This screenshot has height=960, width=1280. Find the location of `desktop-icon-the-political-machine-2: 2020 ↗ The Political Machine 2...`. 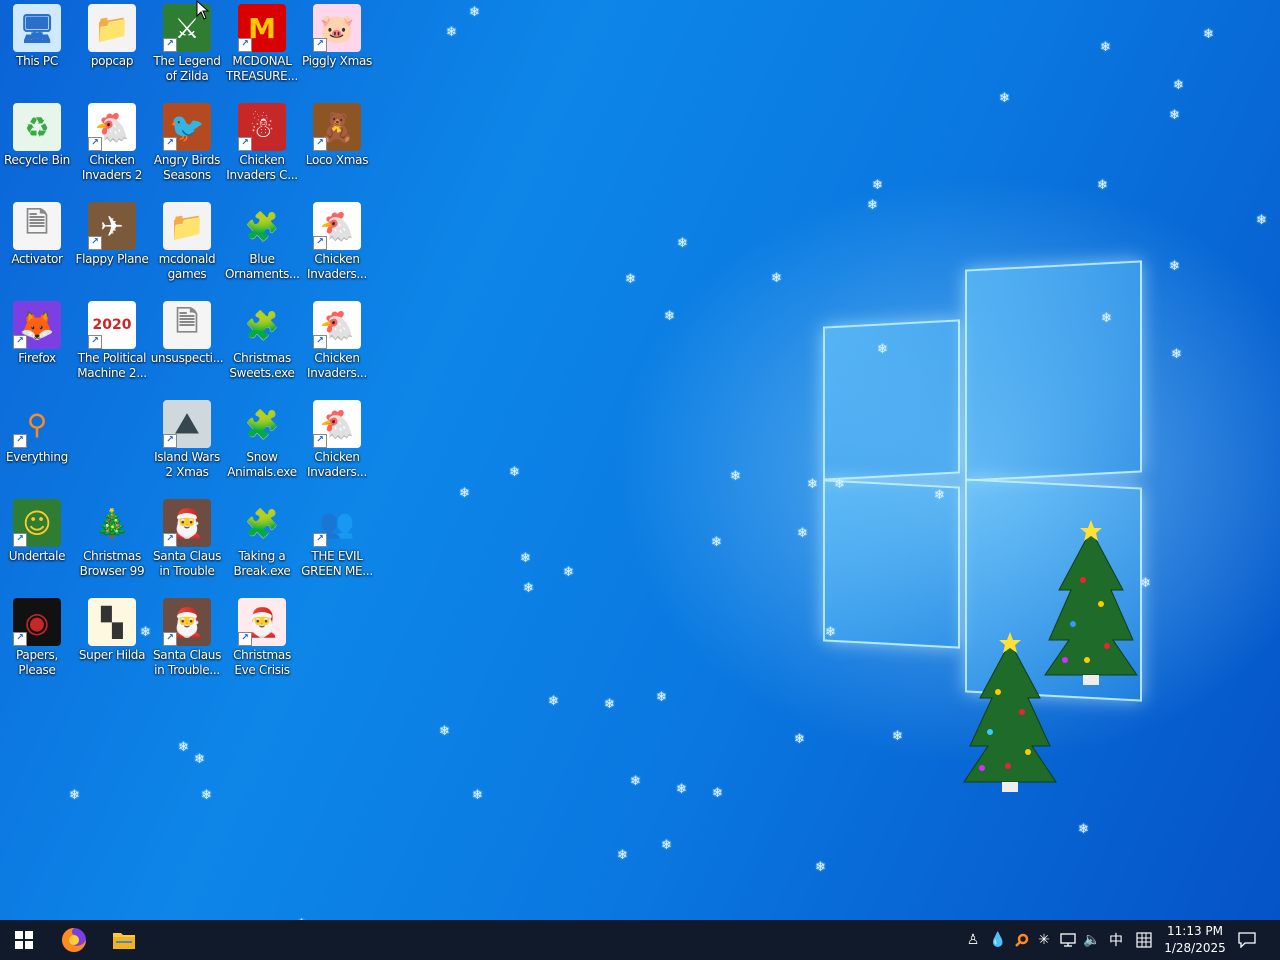

desktop-icon-the-political-machine-2: 2020 ↗ The Political Machine 2... is located at coordinates (112, 344).